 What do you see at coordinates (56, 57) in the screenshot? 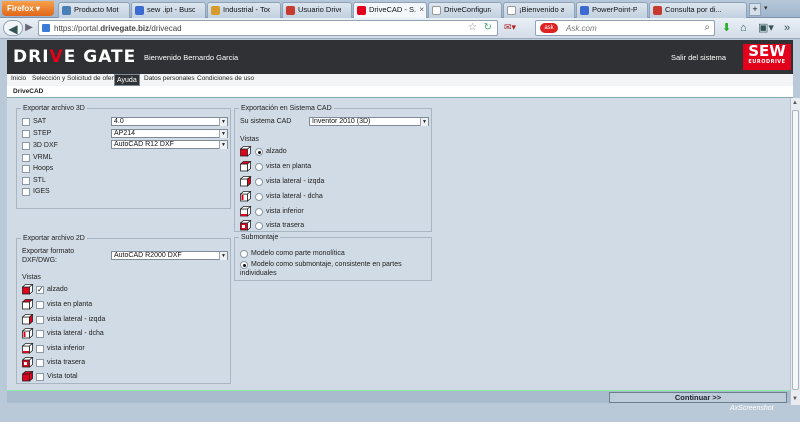
I see `logo-part: V` at bounding box center [56, 57].